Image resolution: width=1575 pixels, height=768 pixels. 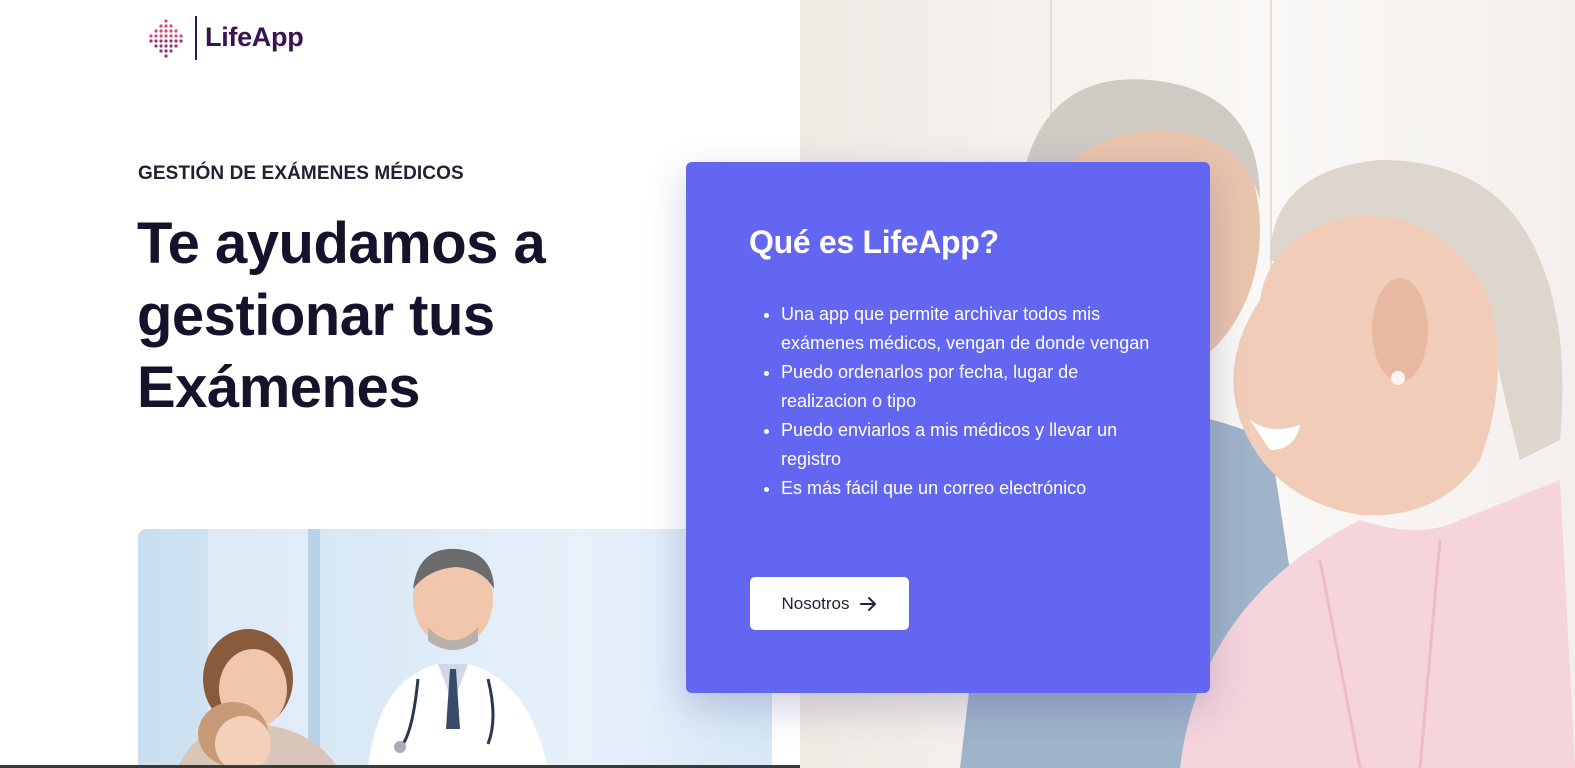 I want to click on logo-divider, so click(x=196, y=37).